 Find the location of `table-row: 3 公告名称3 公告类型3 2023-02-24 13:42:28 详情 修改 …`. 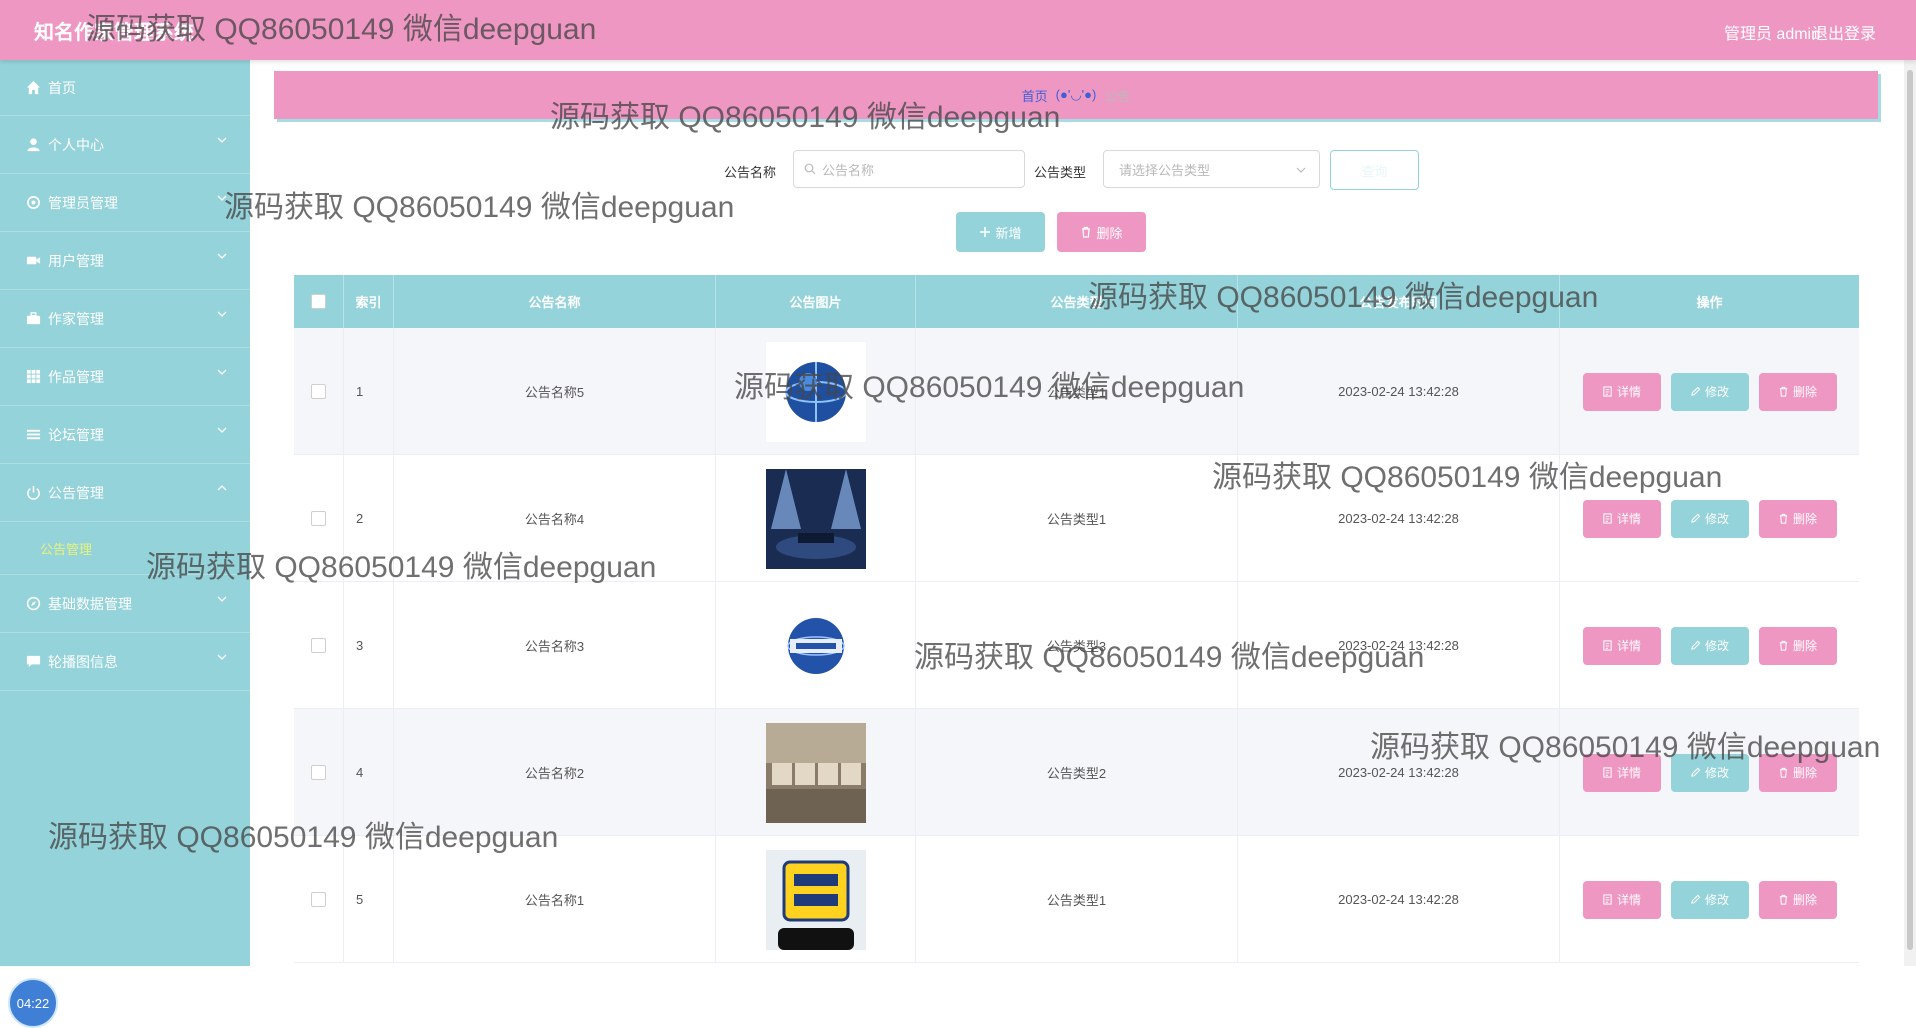

table-row: 3 公告名称3 公告类型3 2023-02-24 13:42:28 详情 修改 … is located at coordinates (1076, 645).